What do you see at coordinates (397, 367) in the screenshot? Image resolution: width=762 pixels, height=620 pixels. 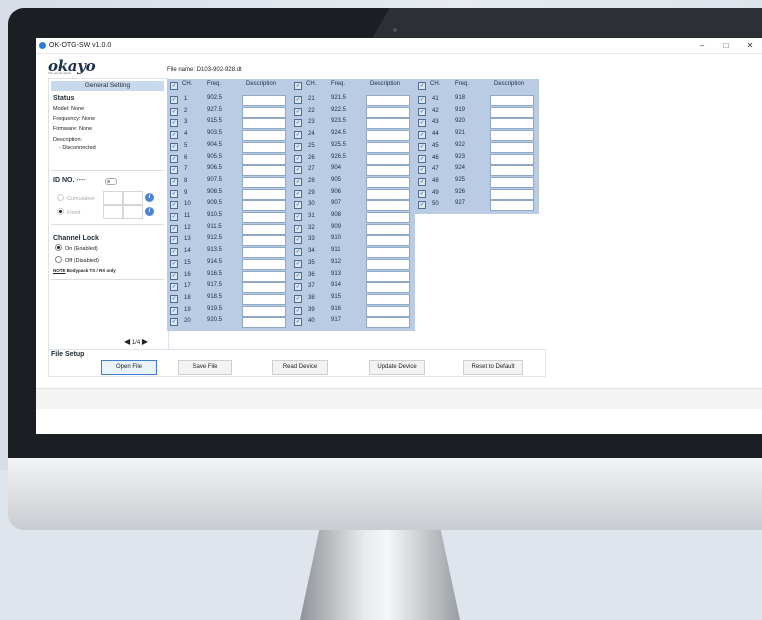 I see `update-device-button: Update Device` at bounding box center [397, 367].